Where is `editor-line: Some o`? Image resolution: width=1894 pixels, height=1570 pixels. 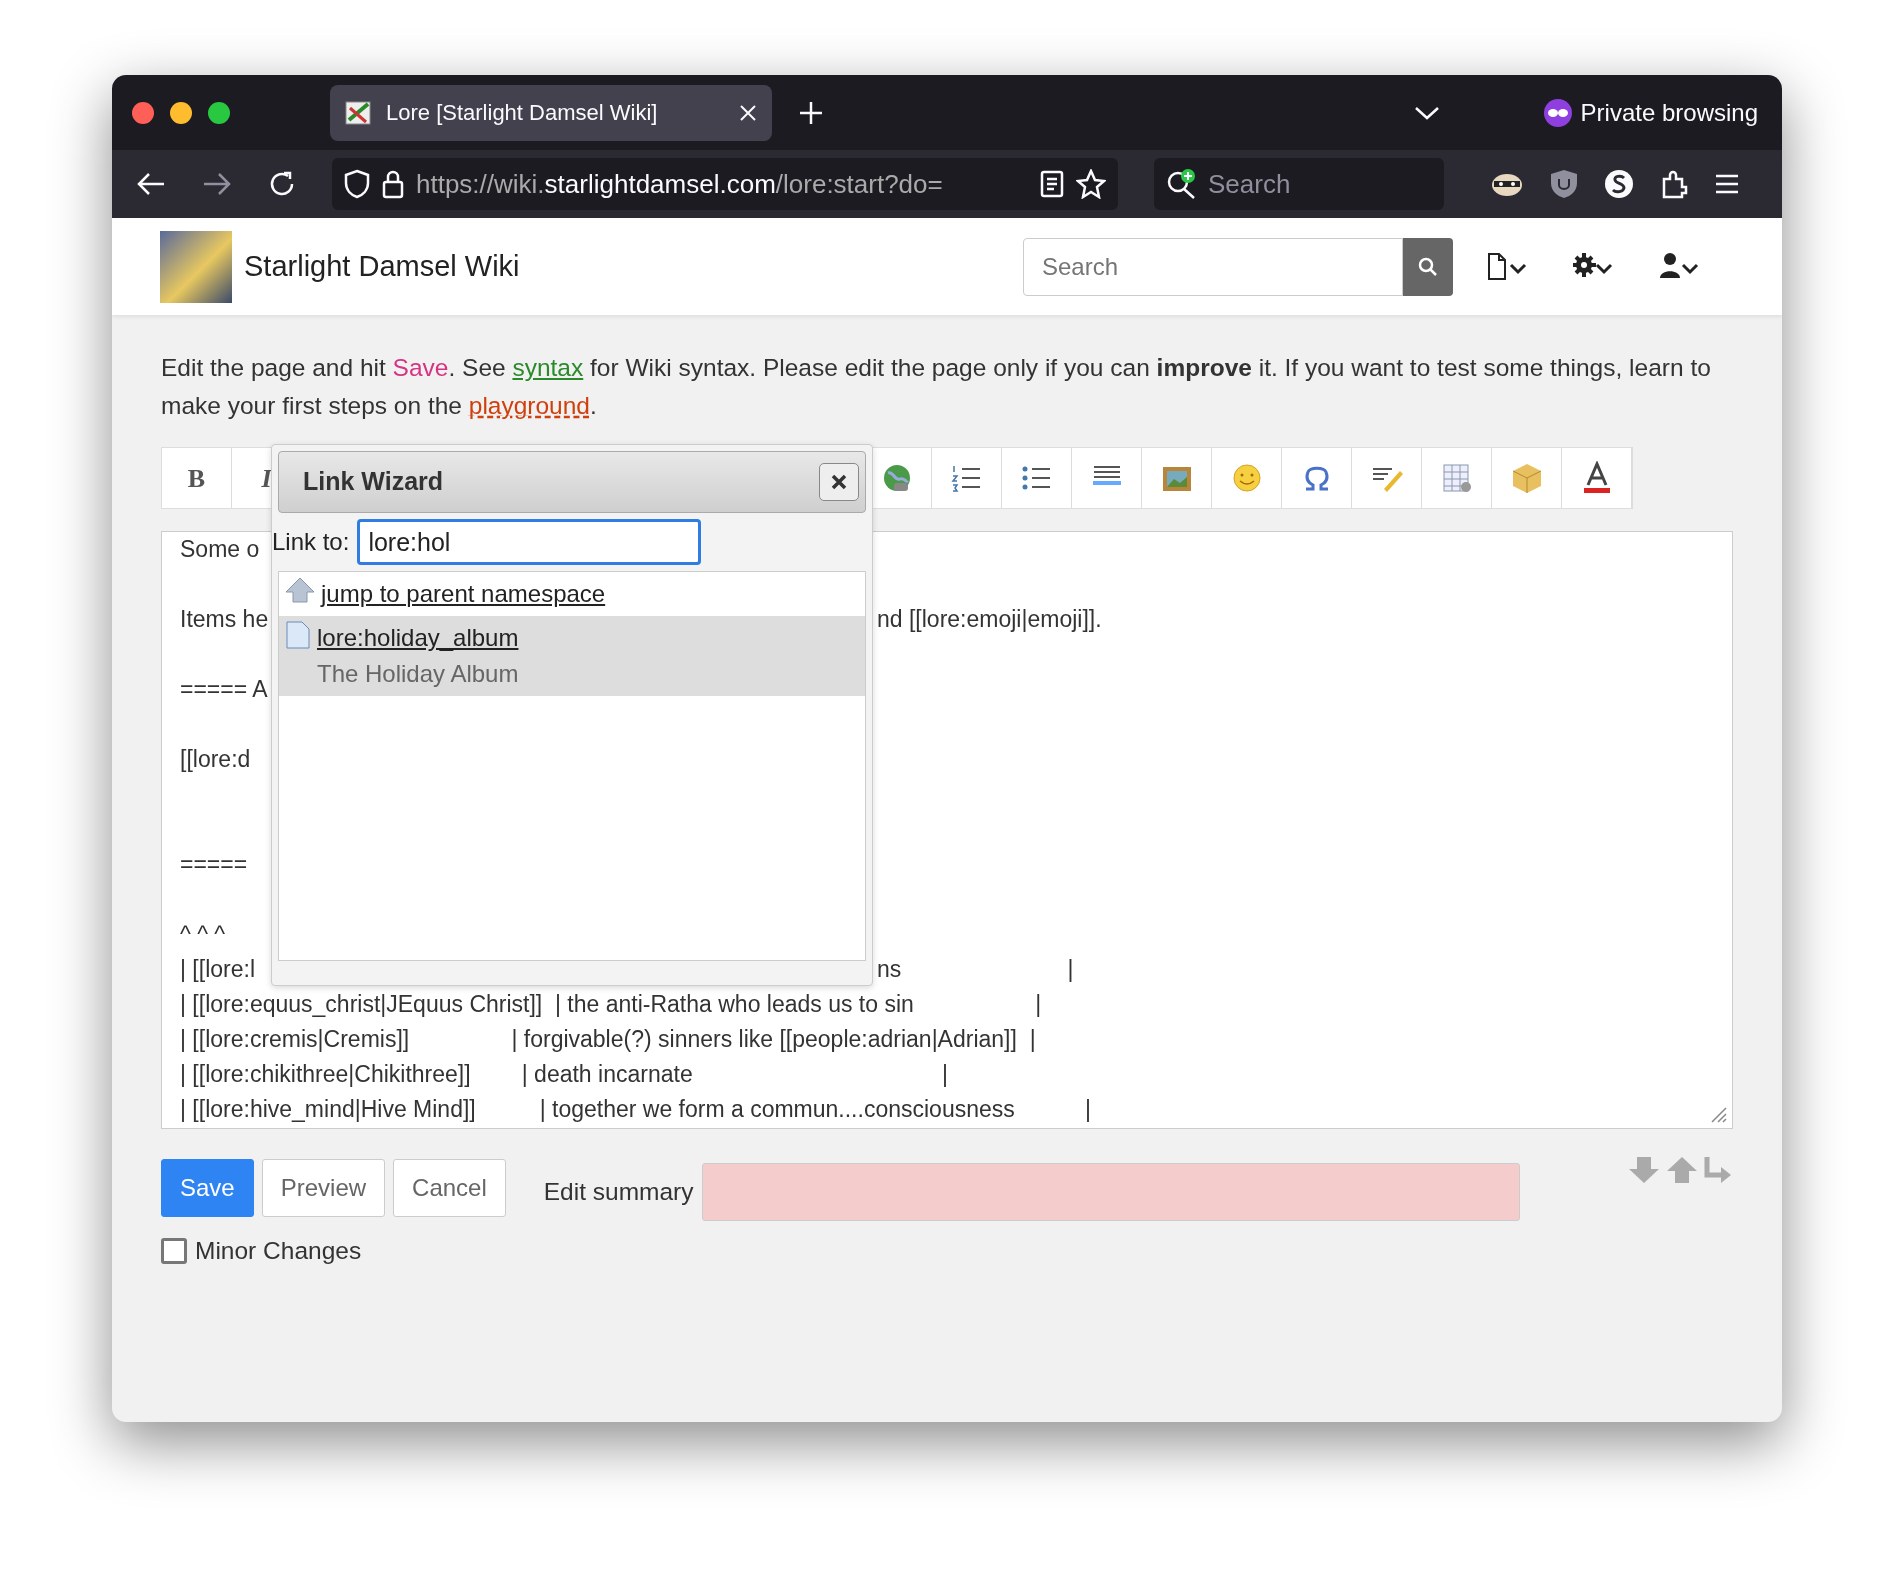
editor-line: Some o is located at coordinates (220, 549).